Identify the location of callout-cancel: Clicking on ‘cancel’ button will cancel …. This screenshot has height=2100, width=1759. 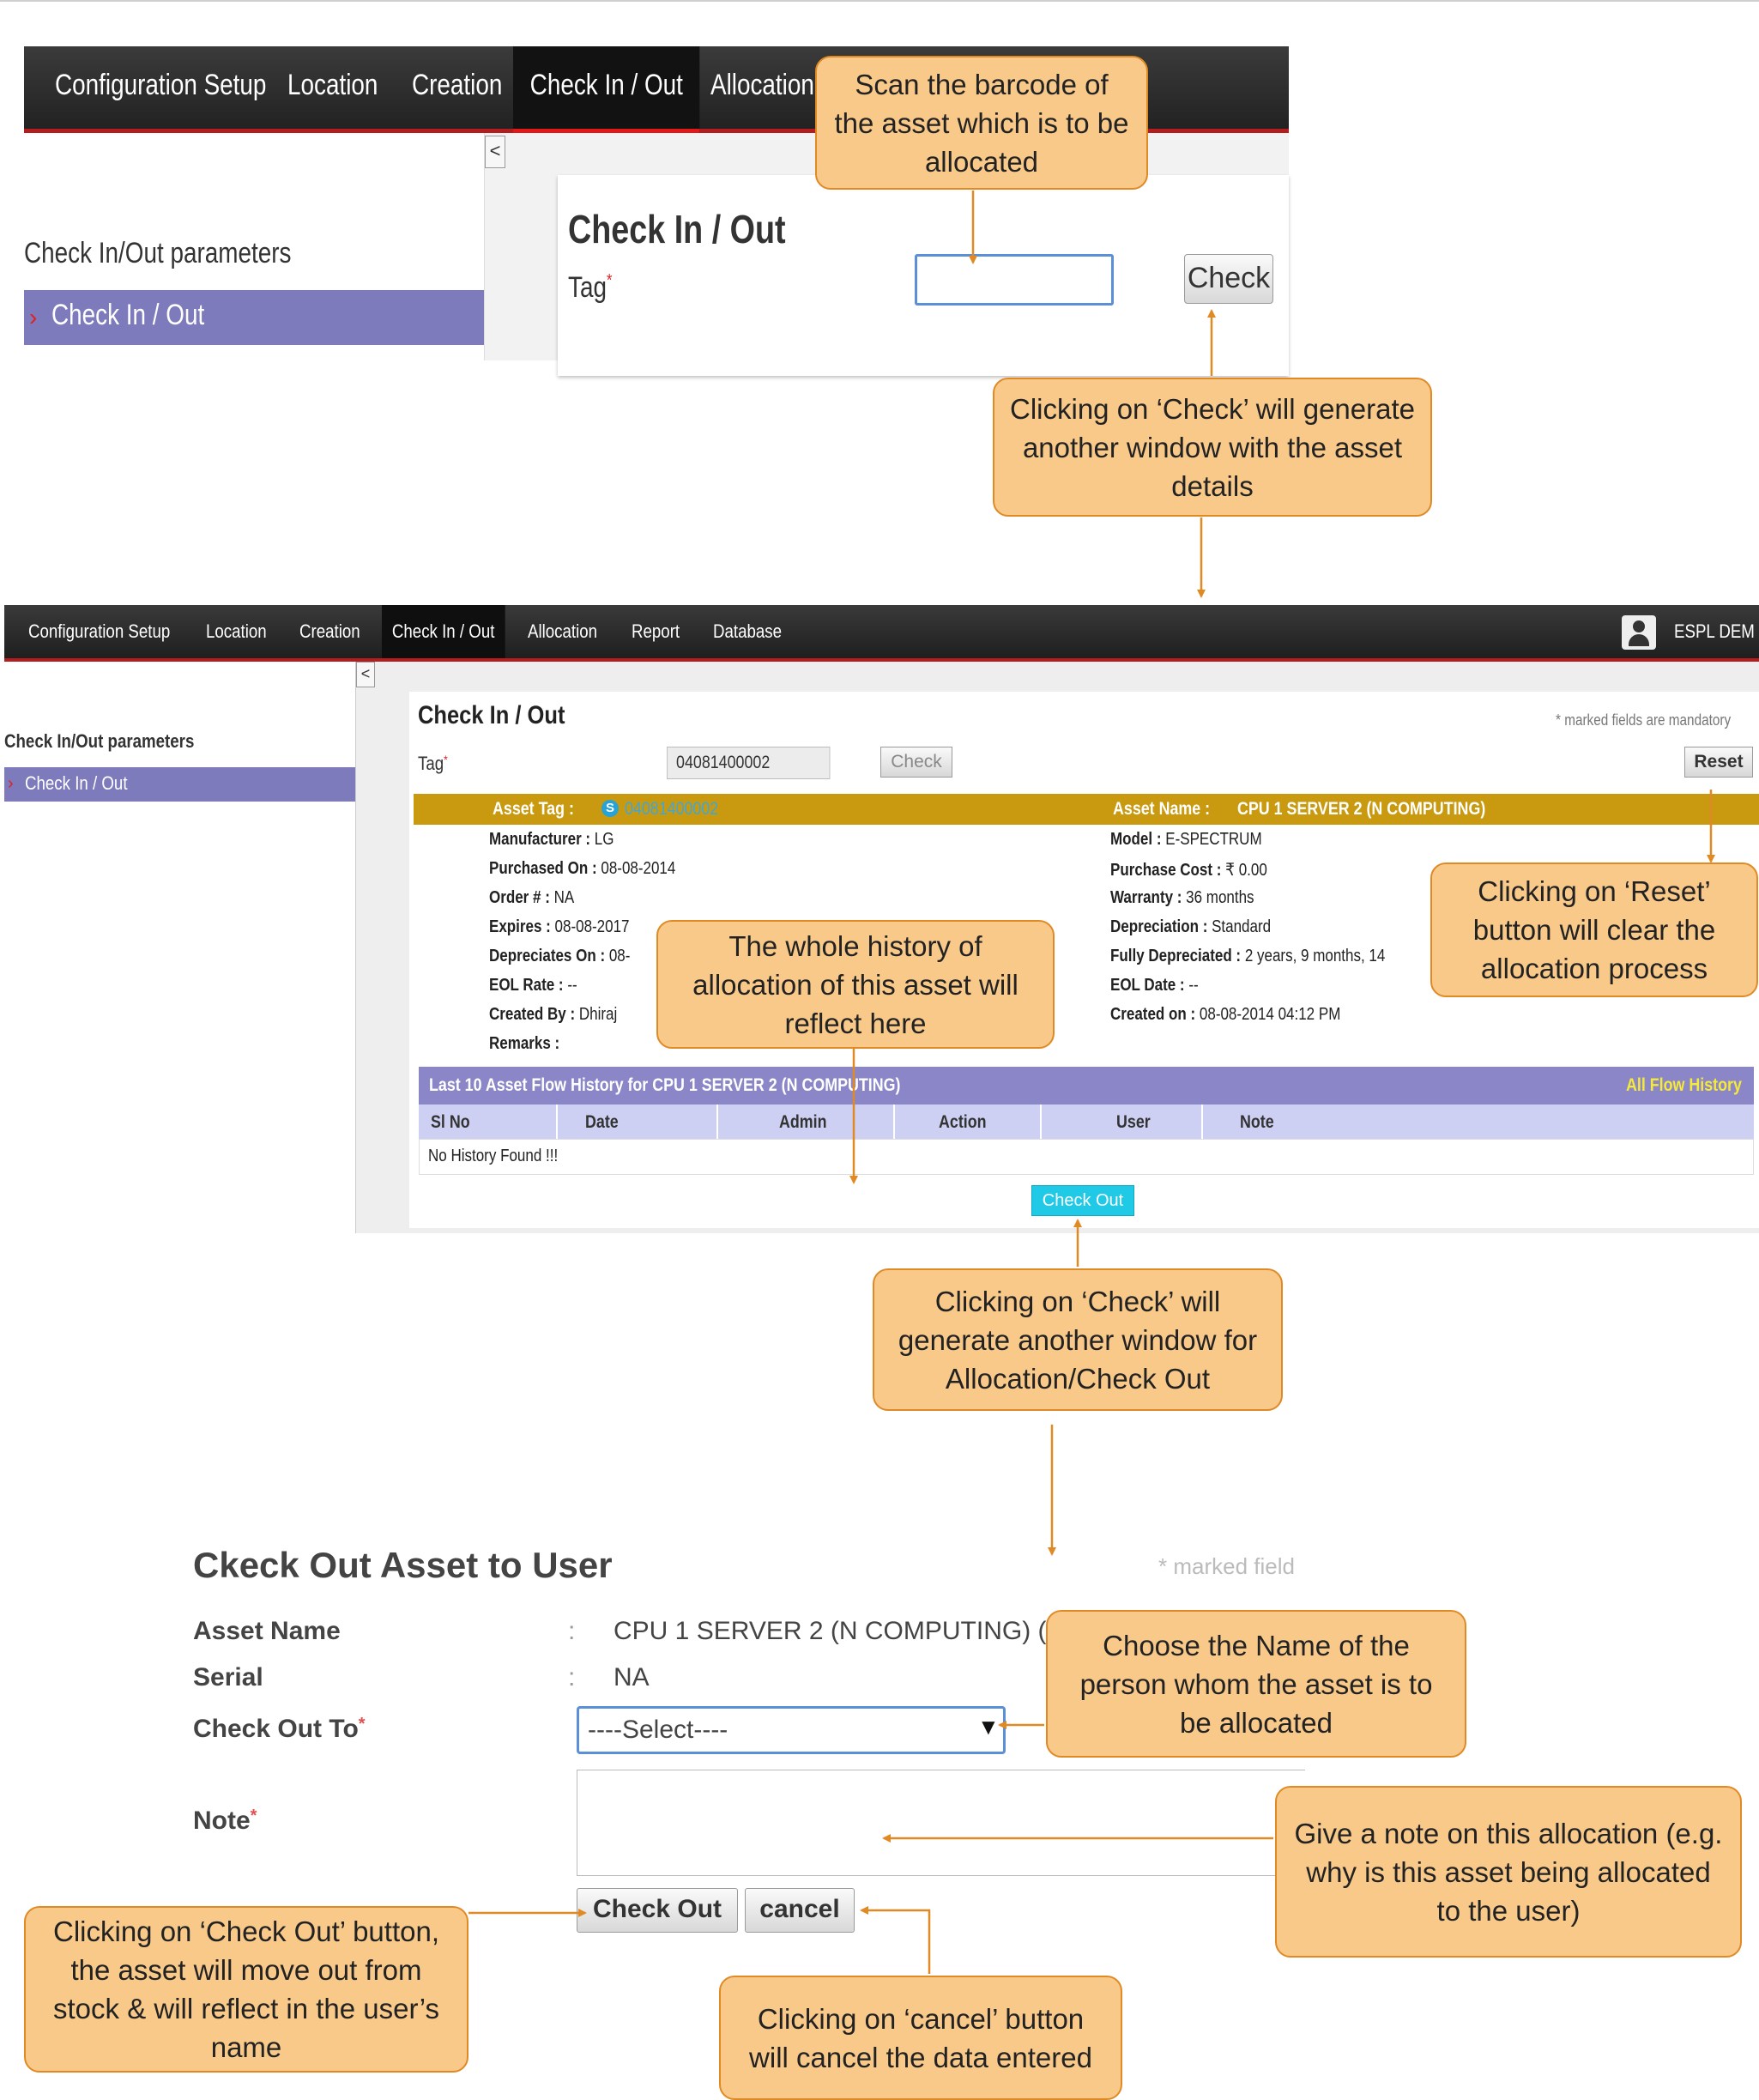
(920, 2038).